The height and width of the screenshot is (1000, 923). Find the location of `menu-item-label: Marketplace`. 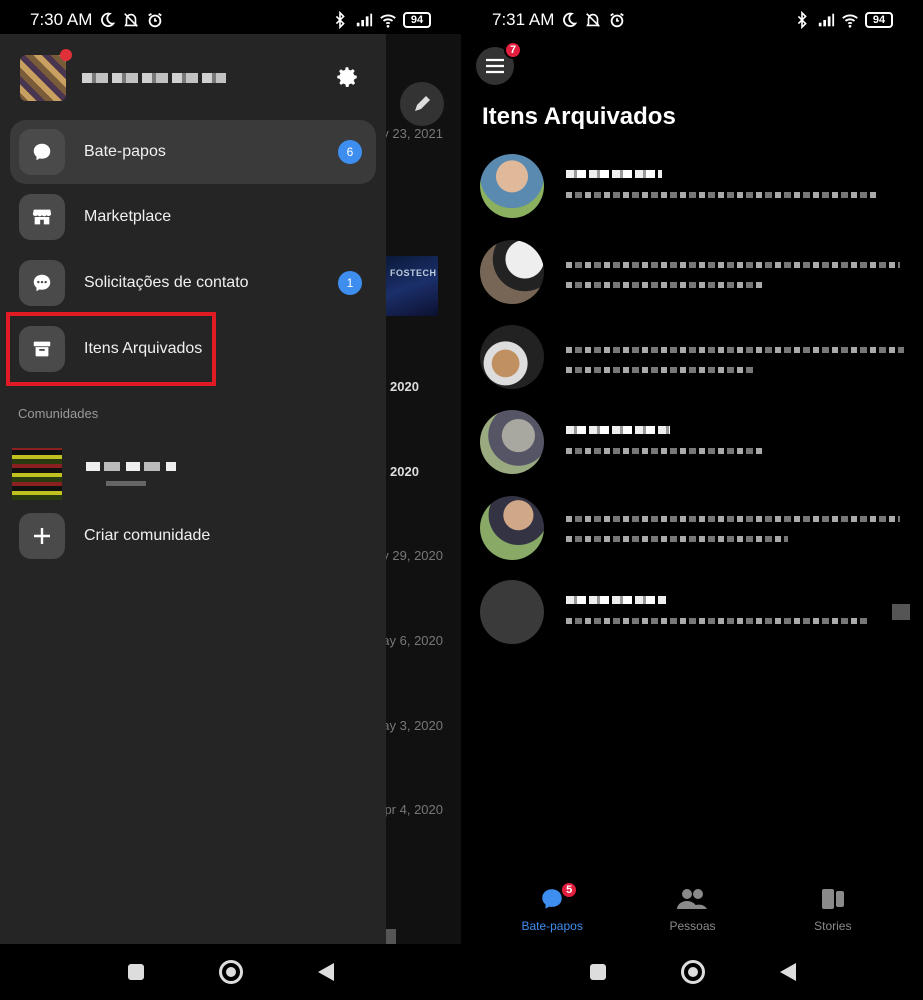

menu-item-label: Marketplace is located at coordinates (128, 216).